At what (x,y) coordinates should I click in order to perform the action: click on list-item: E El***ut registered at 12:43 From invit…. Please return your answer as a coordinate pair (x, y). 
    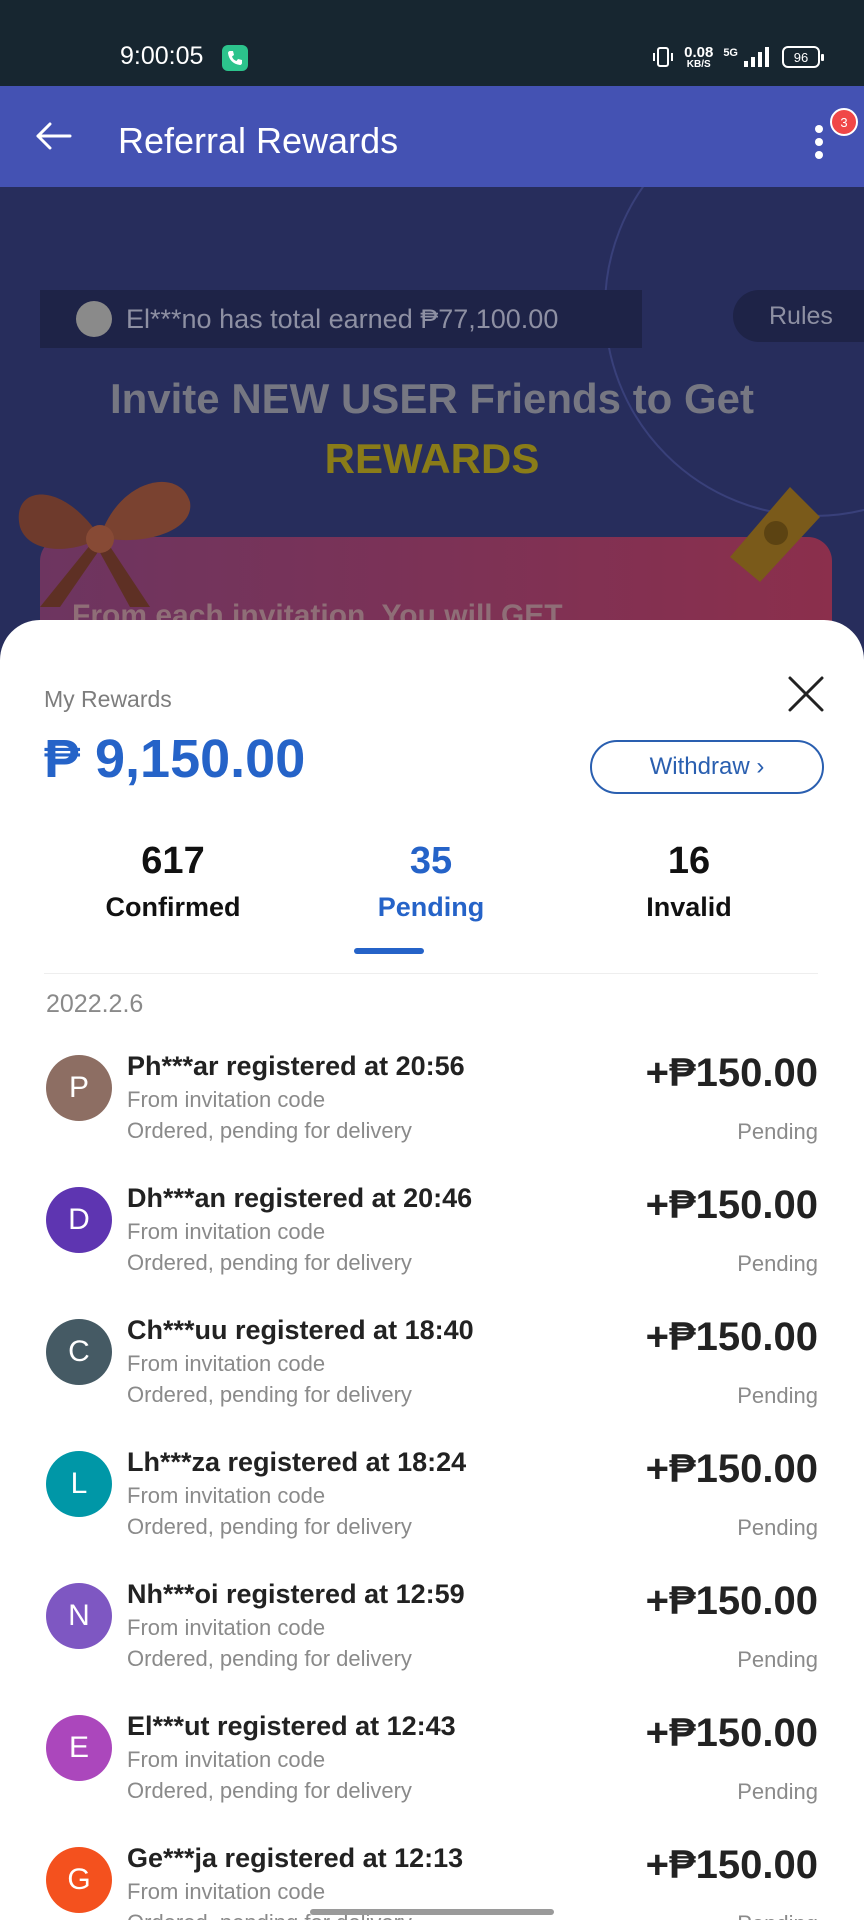
    Looking at the image, I should click on (432, 1779).